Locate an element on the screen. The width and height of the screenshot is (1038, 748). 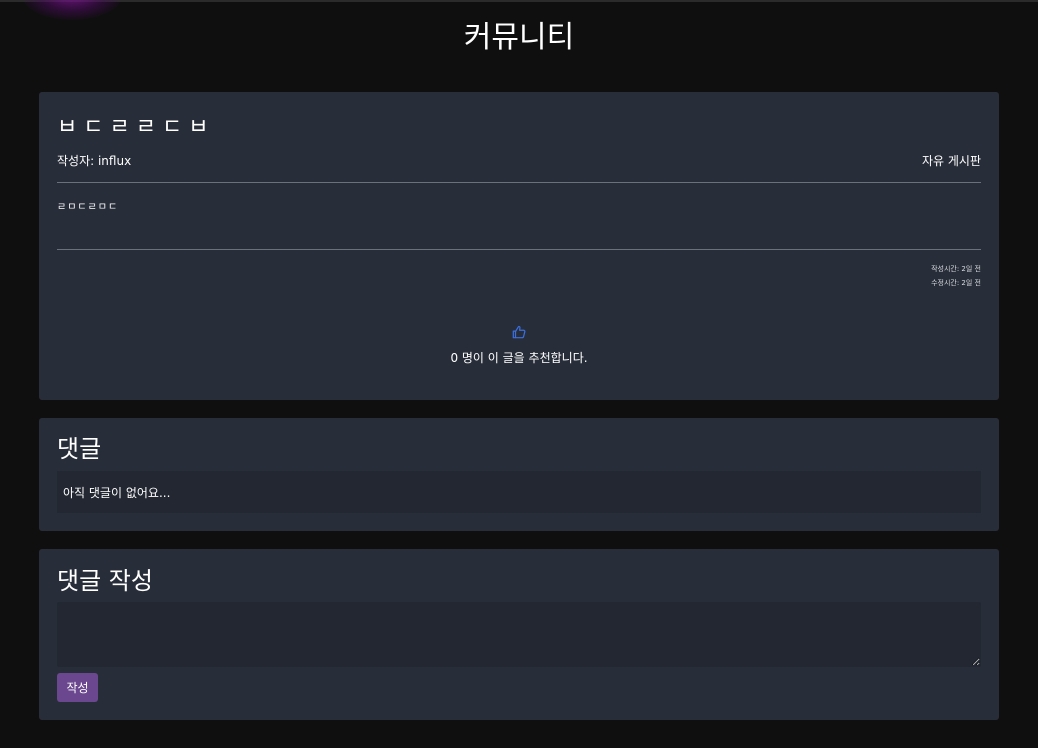
comments-title: 댓글 is located at coordinates (79, 449).